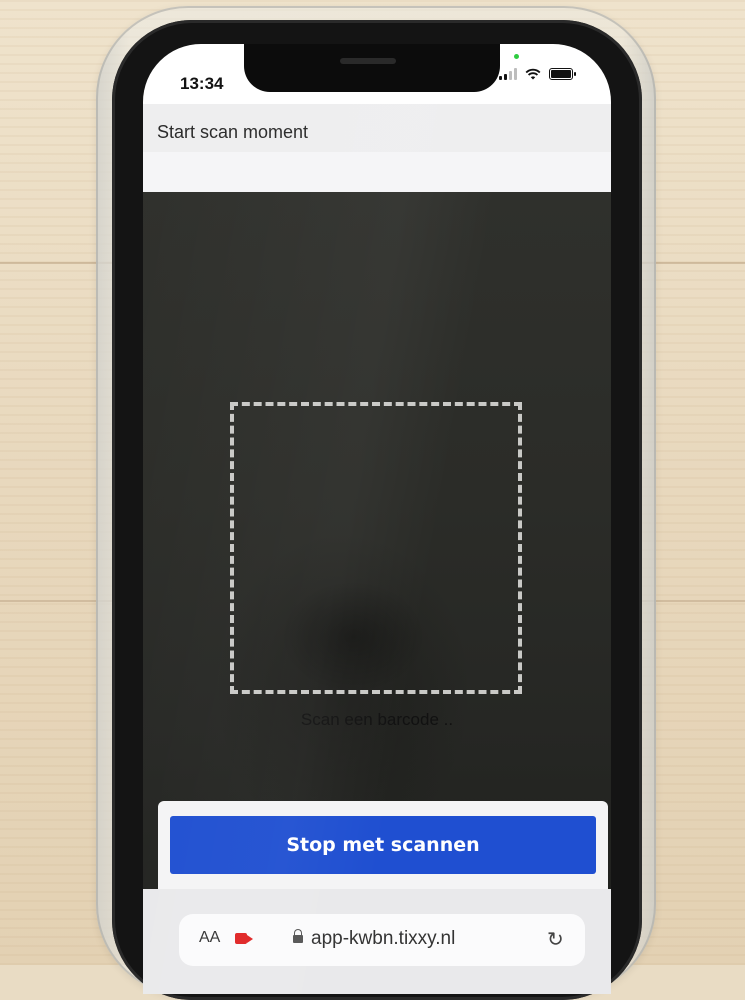  Describe the element at coordinates (298, 936) in the screenshot. I see `lock-icon` at that location.